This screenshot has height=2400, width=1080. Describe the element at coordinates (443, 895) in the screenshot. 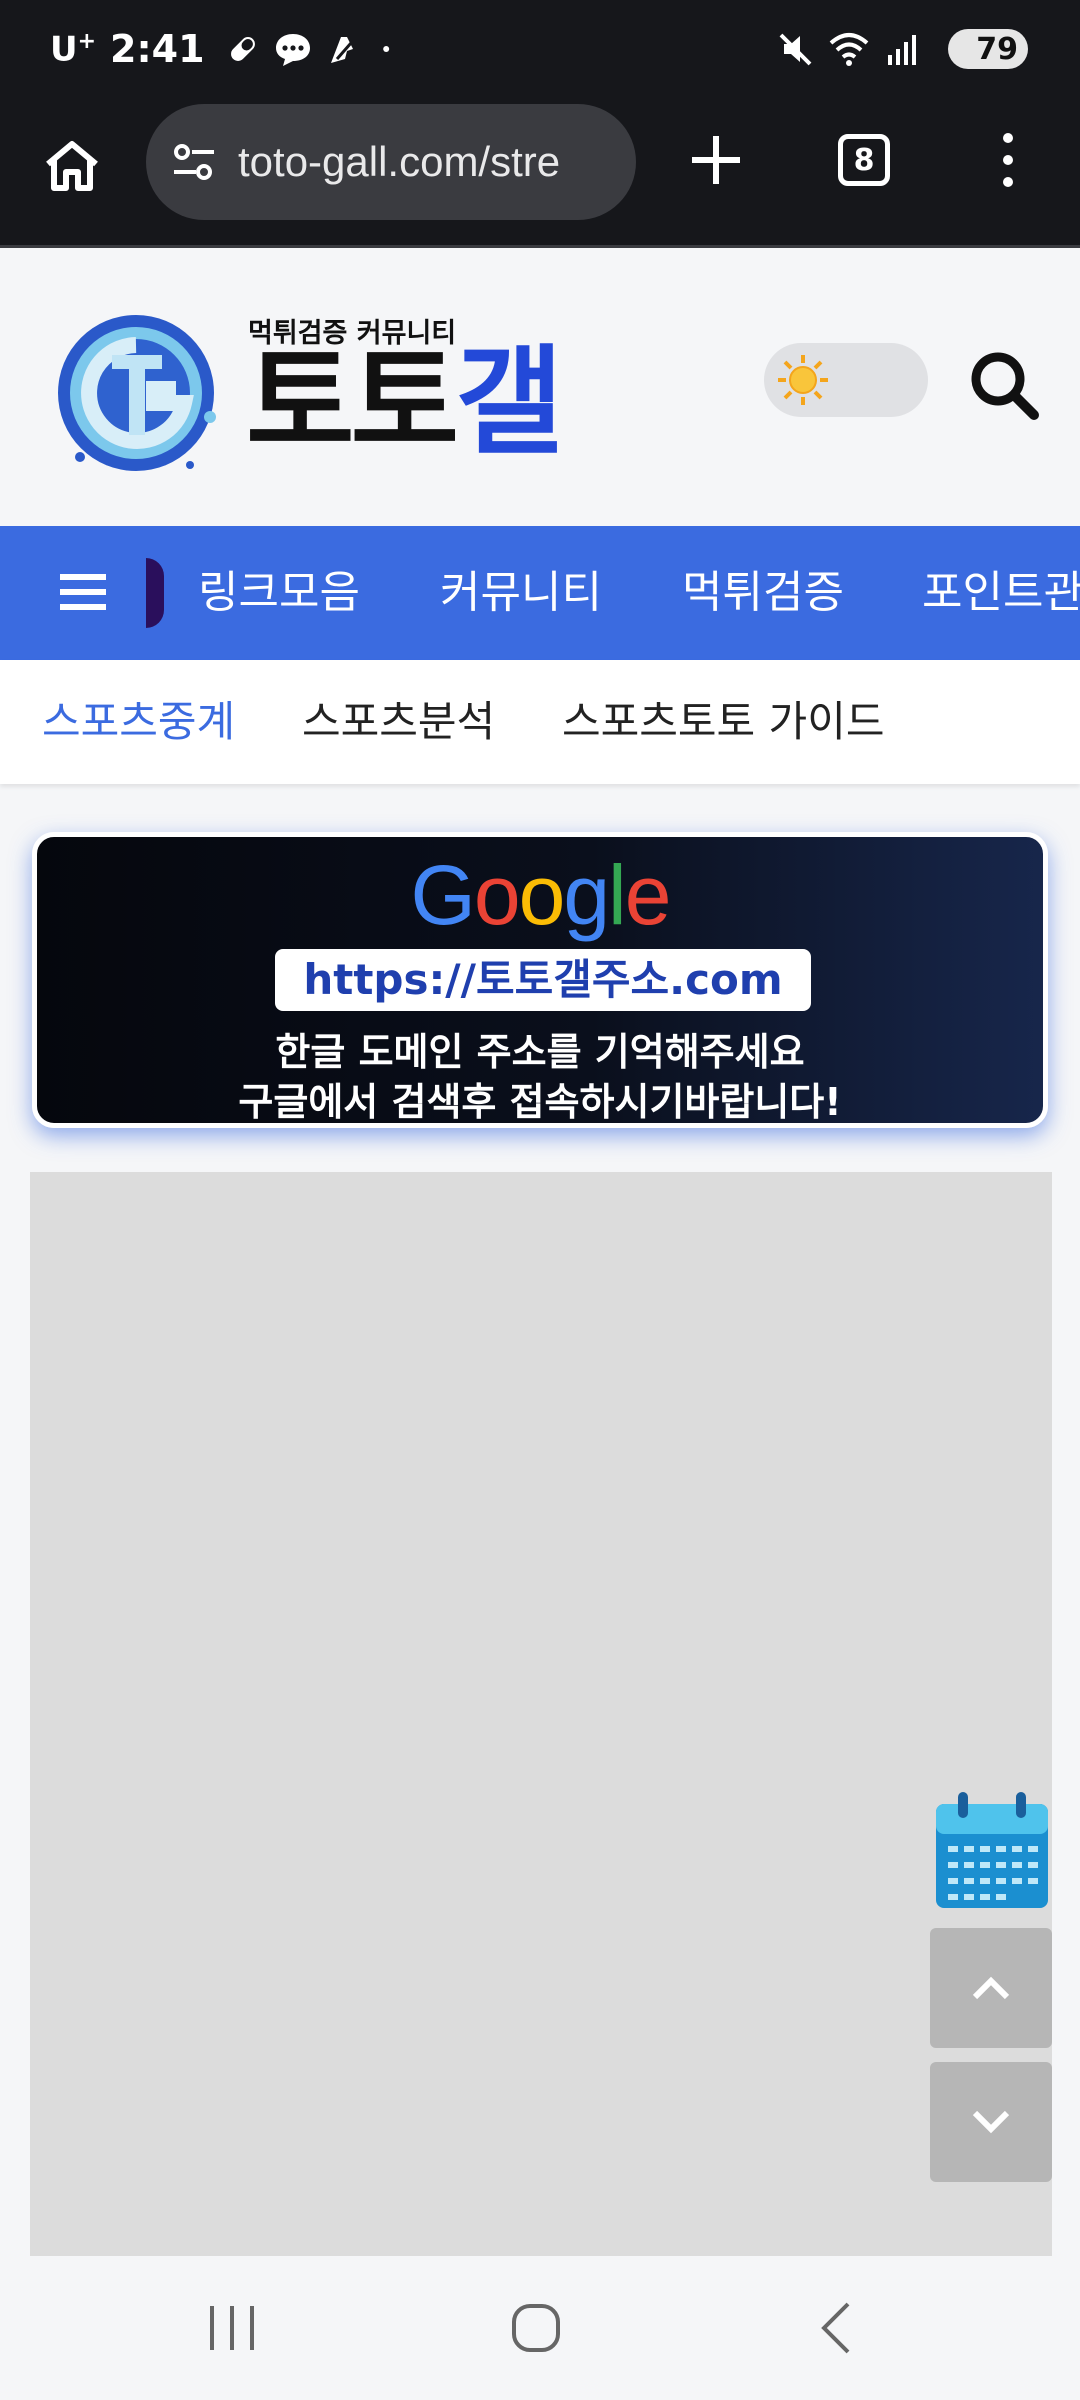

I see `google-letter: G` at that location.